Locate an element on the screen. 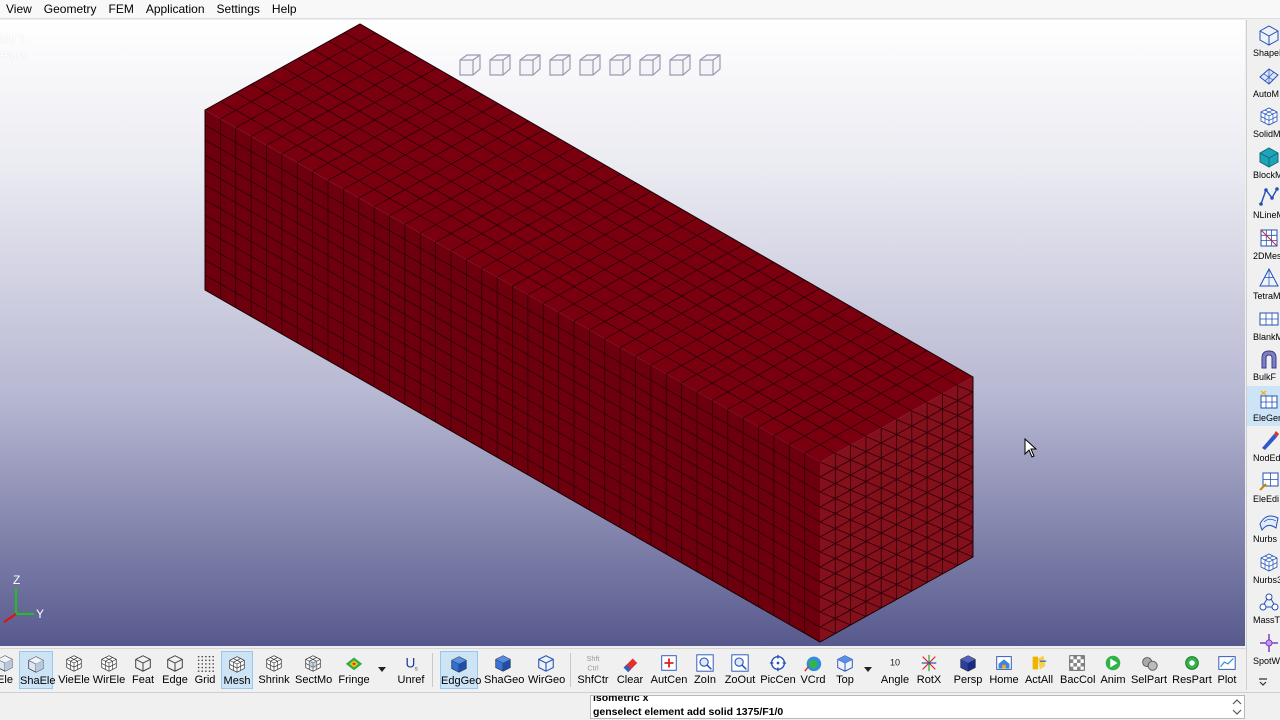 Image resolution: width=1280 pixels, height=720 pixels. toolbar-button-persp: Persp is located at coordinates (968, 670).